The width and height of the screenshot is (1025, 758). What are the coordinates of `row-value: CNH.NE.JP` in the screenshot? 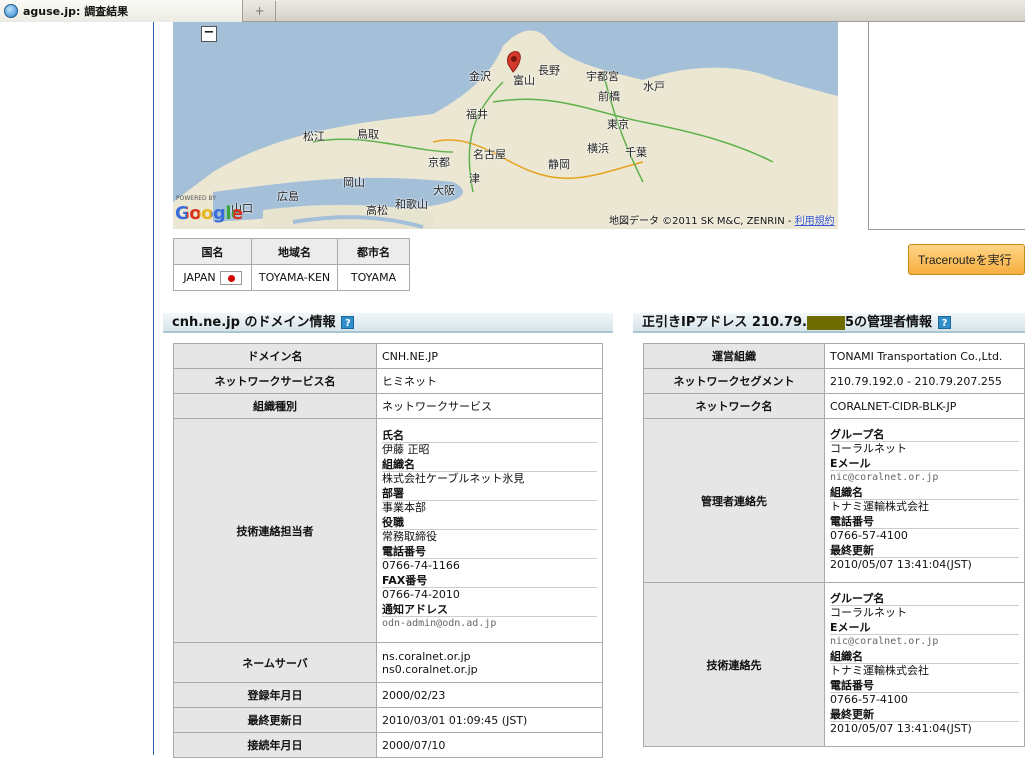 It's located at (489, 356).